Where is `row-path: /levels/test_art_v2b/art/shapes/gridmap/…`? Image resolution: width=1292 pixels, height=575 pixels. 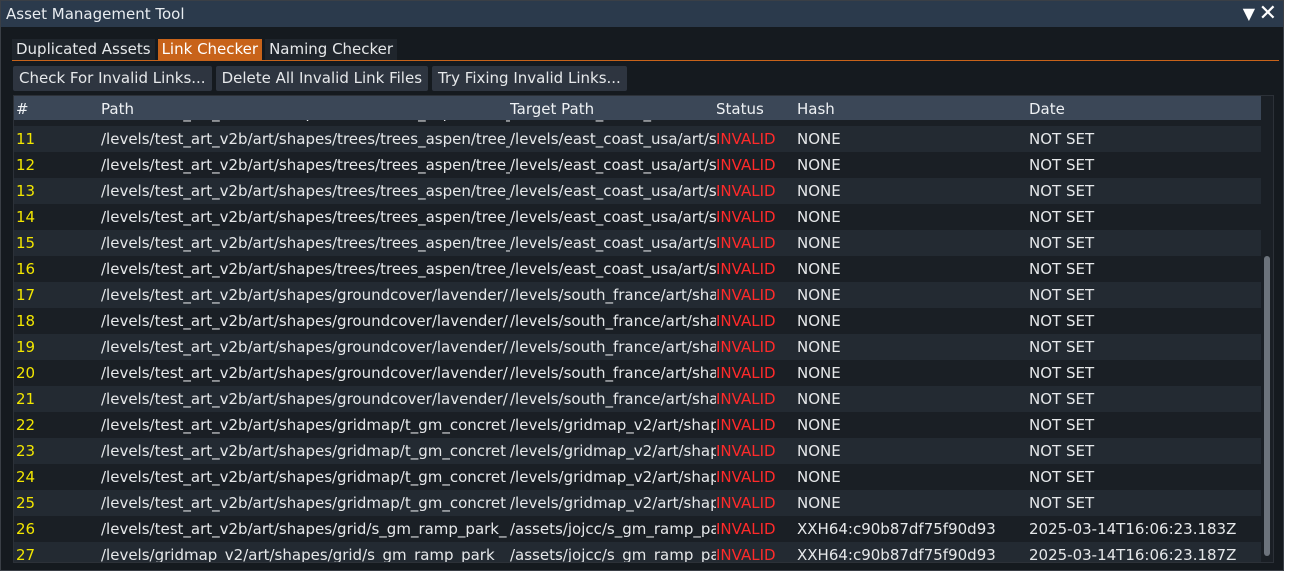
row-path: /levels/test_art_v2b/art/shapes/gridmap/… is located at coordinates (303, 451).